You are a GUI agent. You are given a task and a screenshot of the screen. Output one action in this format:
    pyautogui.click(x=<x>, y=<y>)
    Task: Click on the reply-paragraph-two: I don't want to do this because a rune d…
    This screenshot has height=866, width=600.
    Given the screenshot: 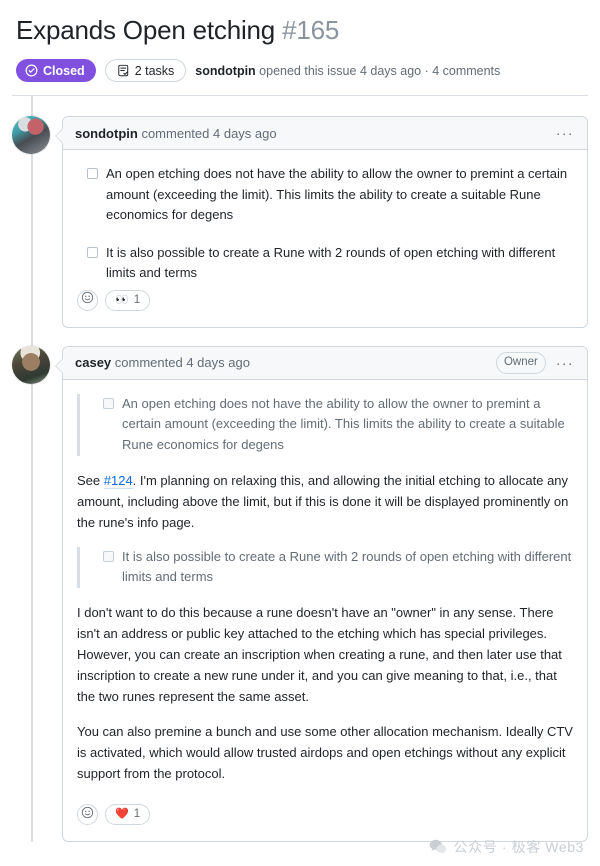 What is the action you would take?
    pyautogui.click(x=319, y=654)
    